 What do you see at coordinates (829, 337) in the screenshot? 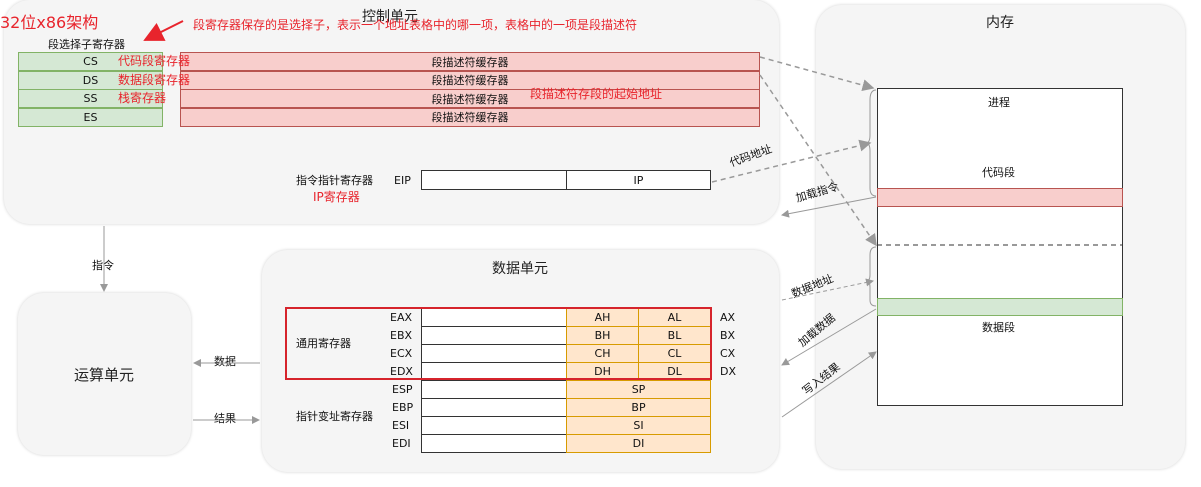
I see `load-data-arrow` at bounding box center [829, 337].